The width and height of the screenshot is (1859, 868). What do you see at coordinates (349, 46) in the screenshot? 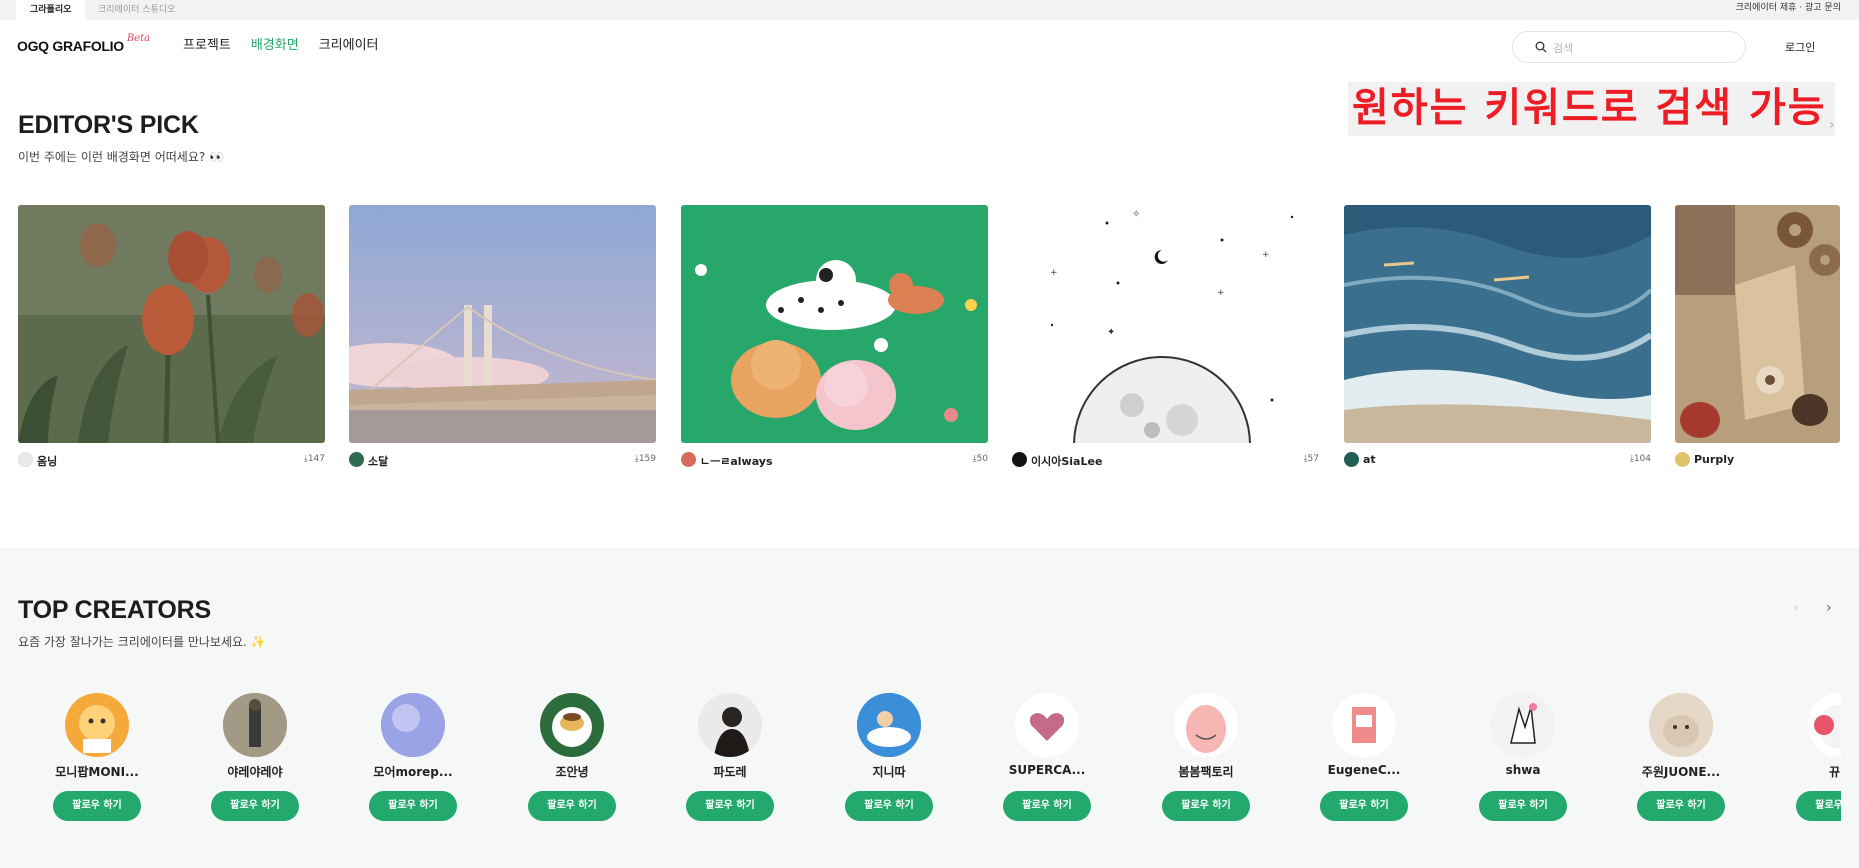
I see `nav-creators: 크리에이터` at bounding box center [349, 46].